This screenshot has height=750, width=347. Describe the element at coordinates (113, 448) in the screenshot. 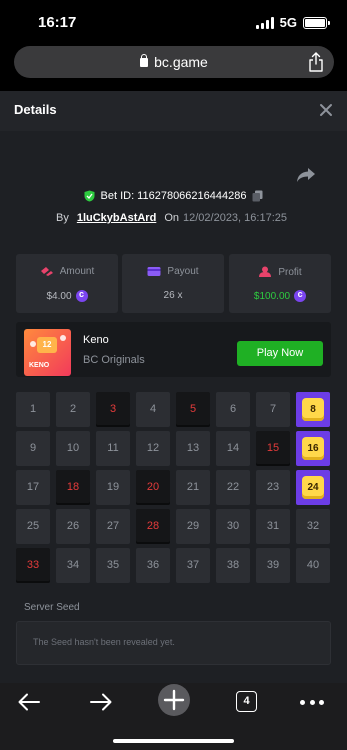

I see `keno-cell: 11` at that location.